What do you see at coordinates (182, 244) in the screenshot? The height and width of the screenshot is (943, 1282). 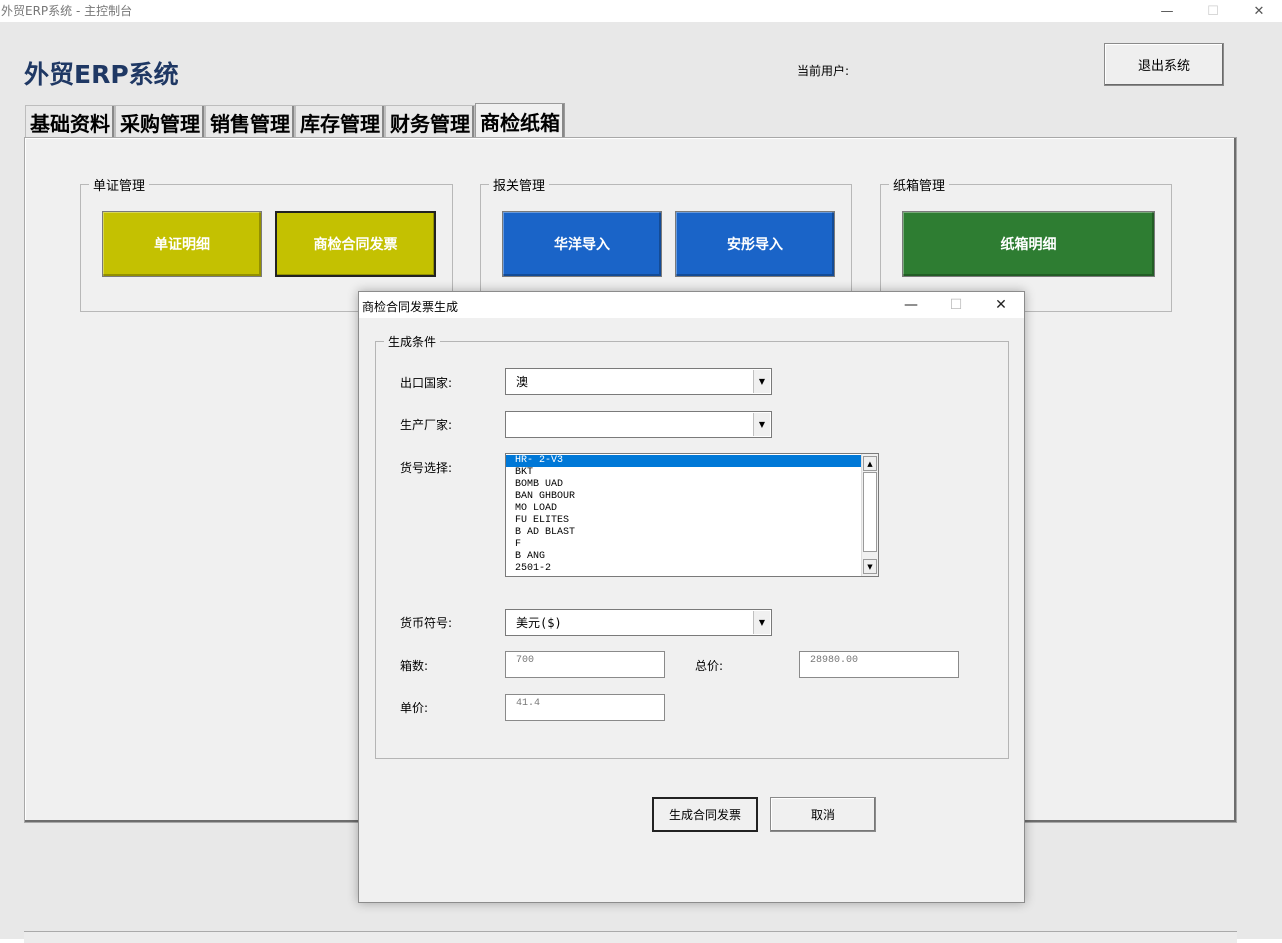 I see `doc-detail-button: 单证明细` at bounding box center [182, 244].